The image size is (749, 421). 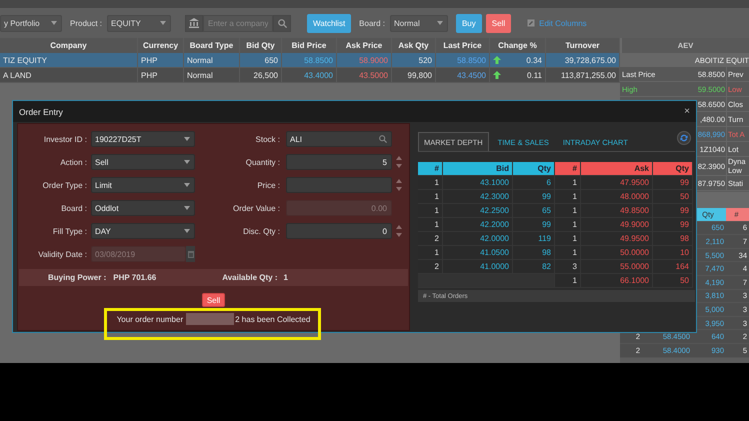 I want to click on table-cell: 650, so click(x=261, y=60).